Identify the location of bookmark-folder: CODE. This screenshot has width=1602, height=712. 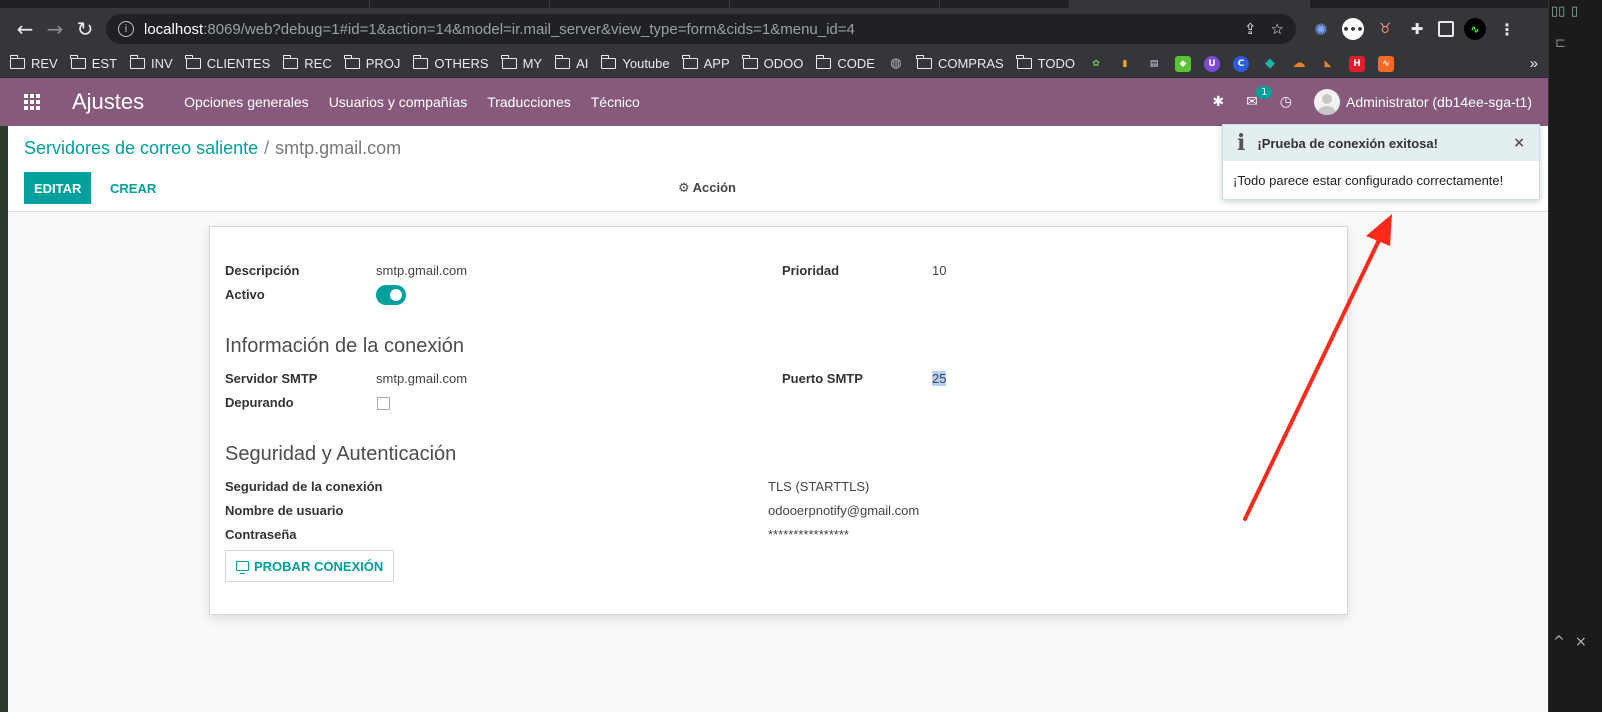
(845, 63).